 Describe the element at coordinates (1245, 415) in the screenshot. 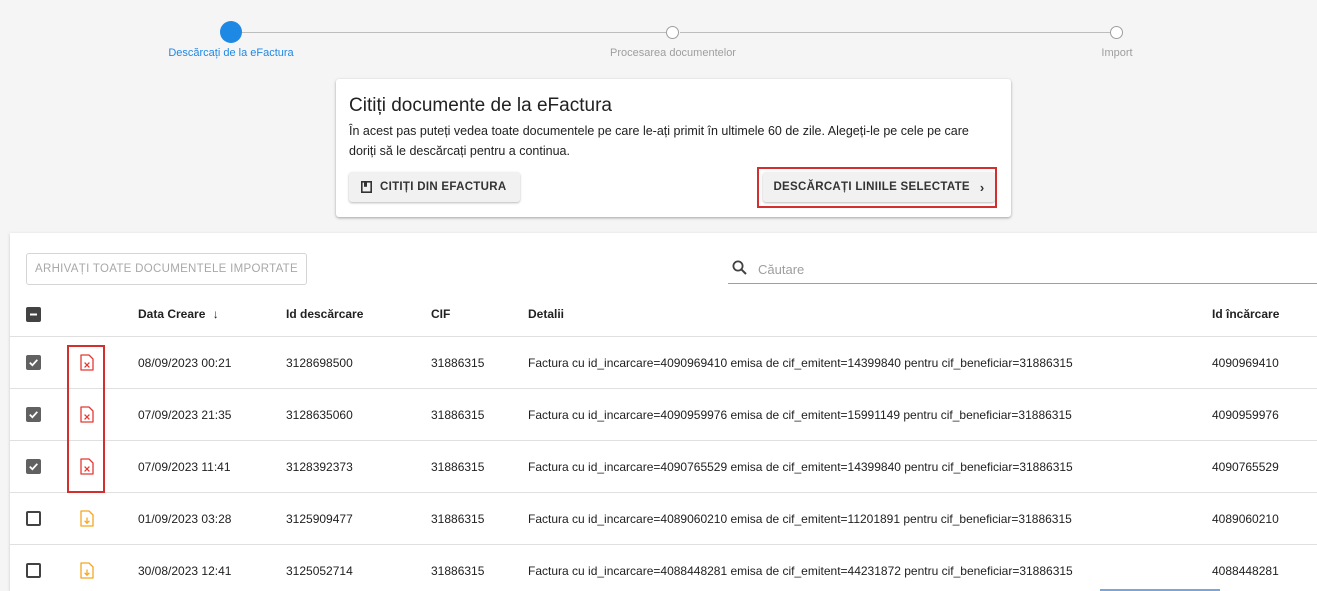

I see `cell-id-incarcare: 4090959976` at that location.